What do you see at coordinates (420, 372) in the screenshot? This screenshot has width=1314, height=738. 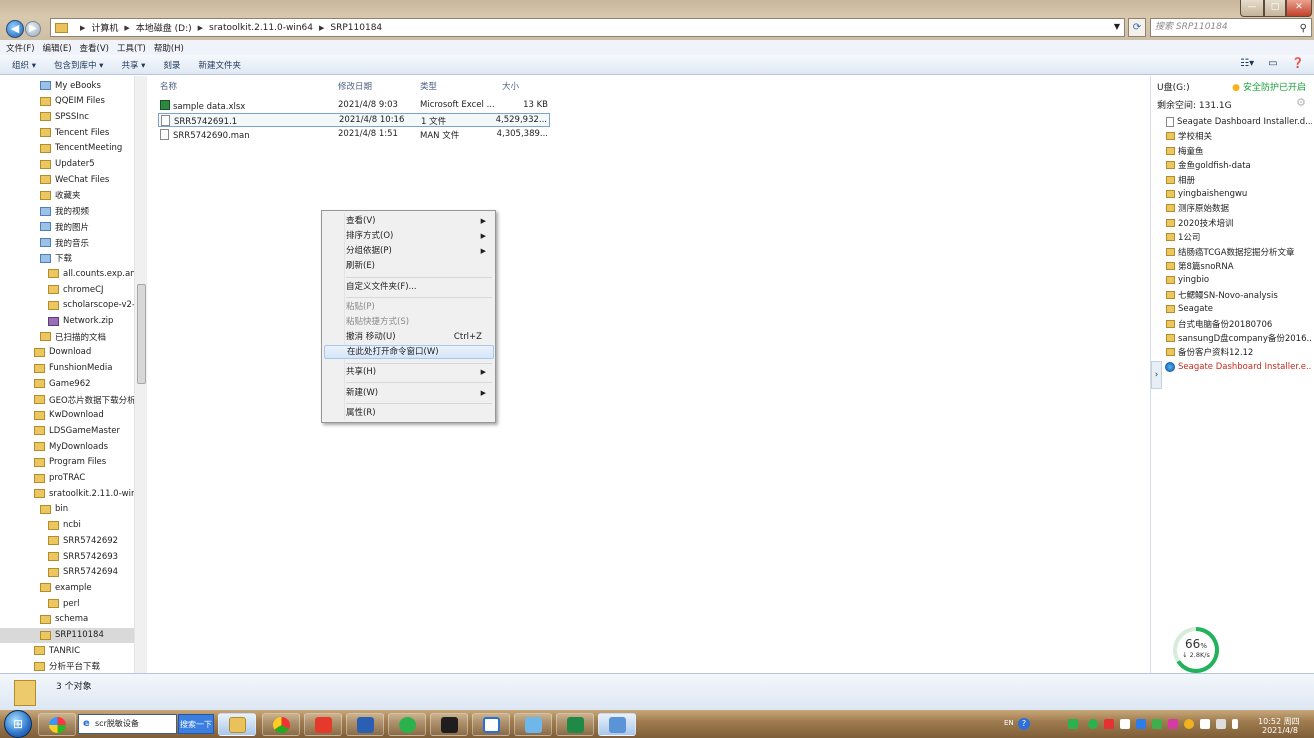 I see `menu-item-share: 共享(H) ▶` at bounding box center [420, 372].